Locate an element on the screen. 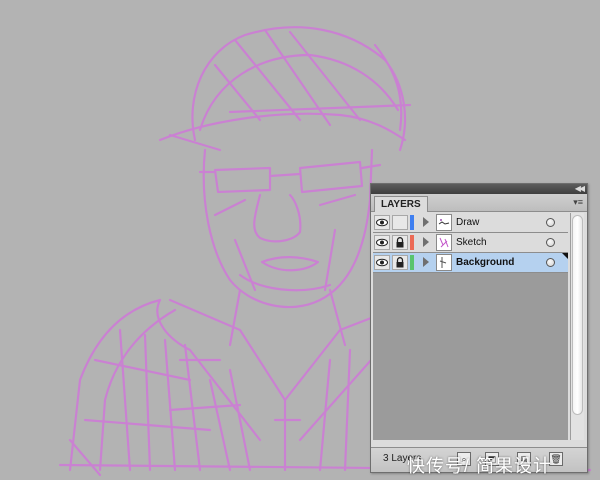 The height and width of the screenshot is (480, 600). layer-name: Draw is located at coordinates (467, 222).